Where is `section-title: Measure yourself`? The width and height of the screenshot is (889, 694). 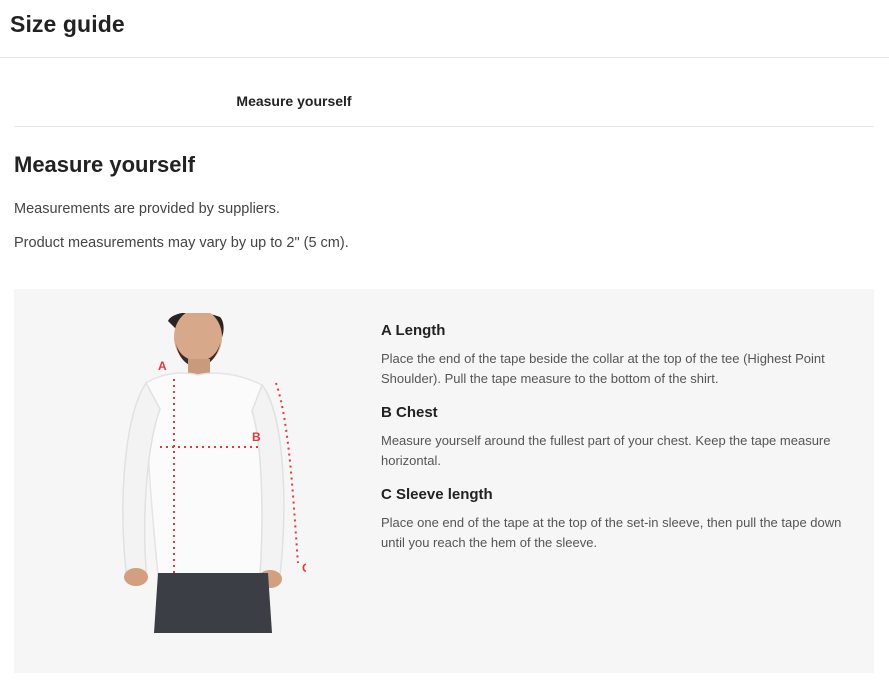
section-title: Measure yourself is located at coordinates (104, 164).